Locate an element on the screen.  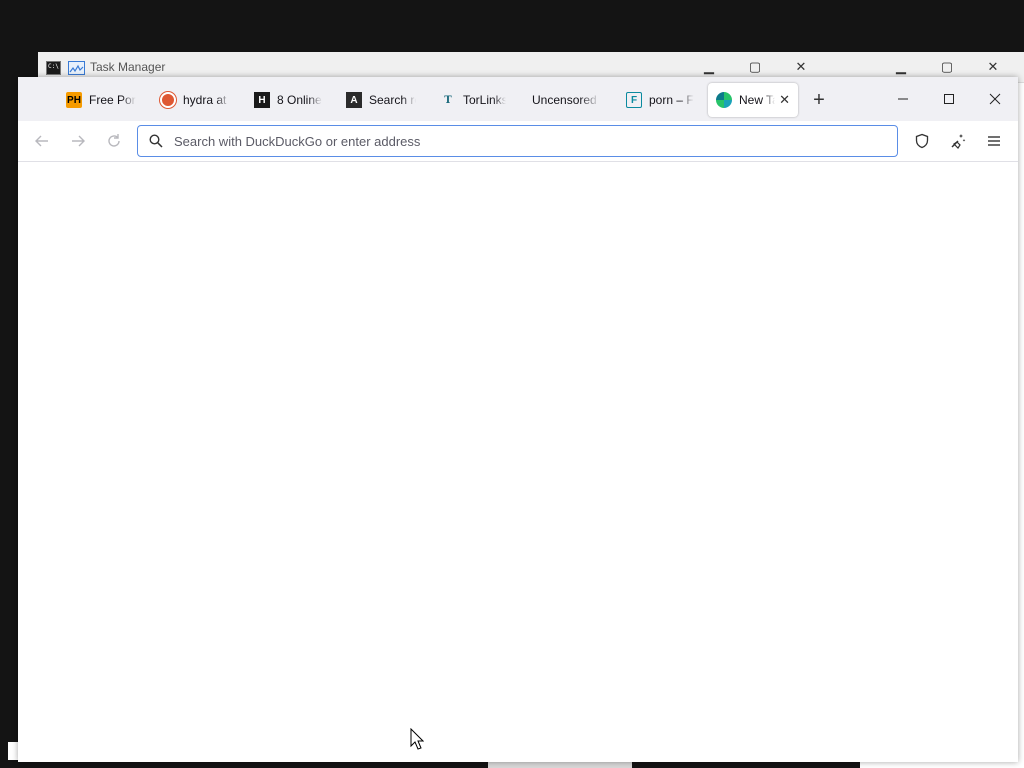
tor-favicon is located at coordinates (724, 100).